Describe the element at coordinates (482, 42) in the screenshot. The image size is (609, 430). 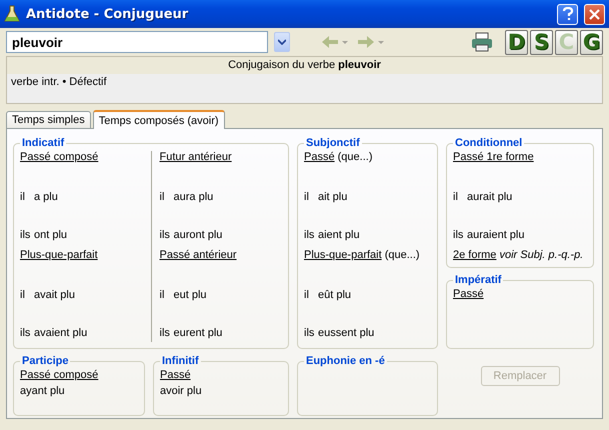
I see `printer-icon` at that location.